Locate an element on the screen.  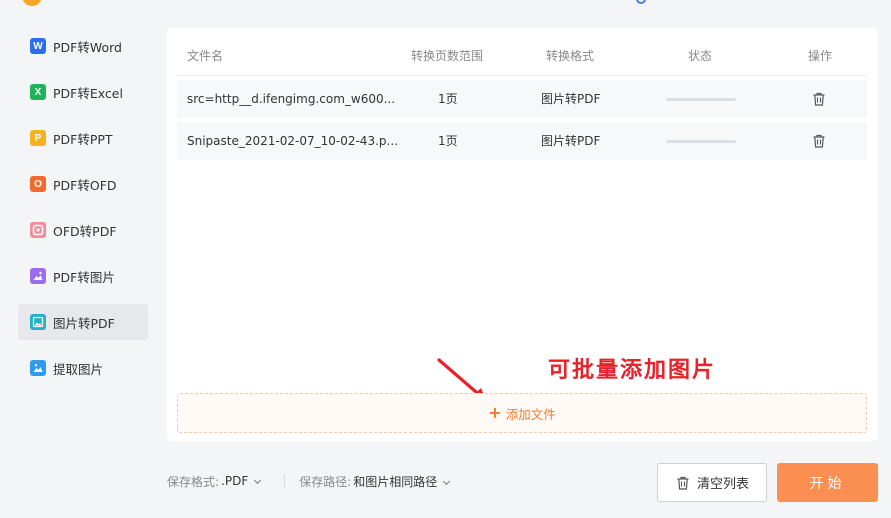
sidebar-item-pdf-to-image: PDF转图片 is located at coordinates (83, 276).